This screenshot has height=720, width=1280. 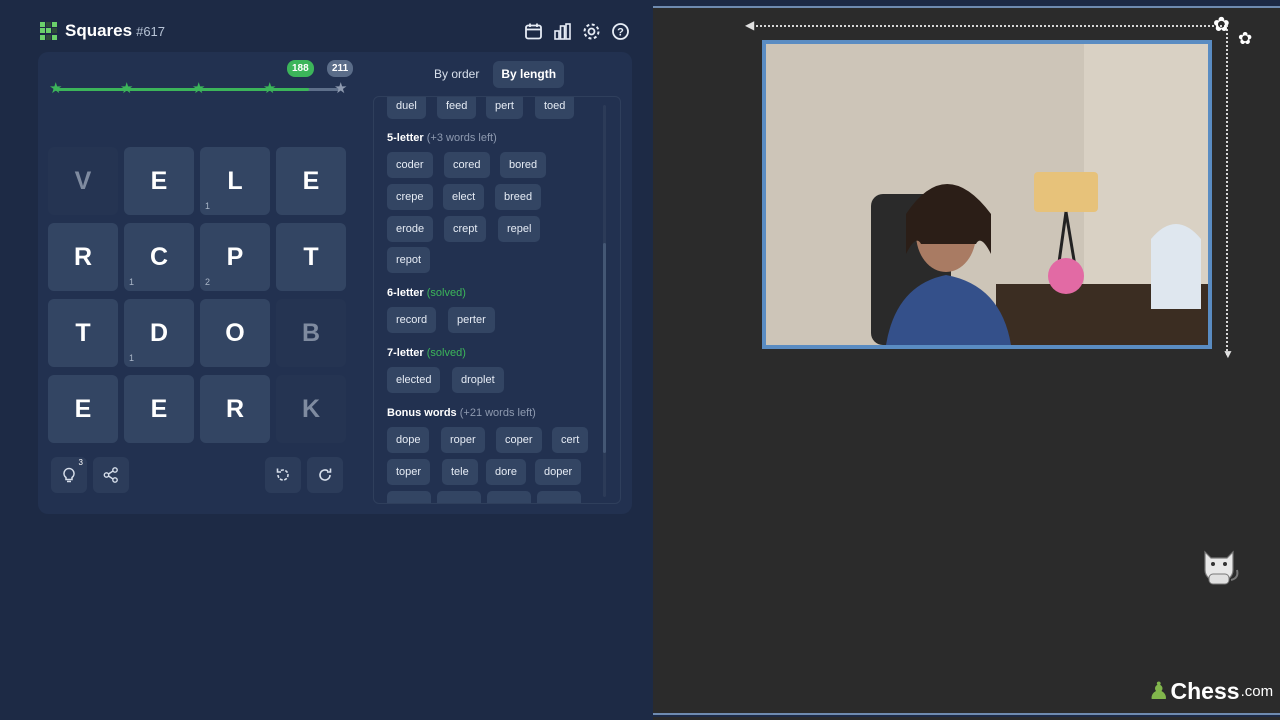 What do you see at coordinates (159, 333) in the screenshot?
I see `grid-tile: D1` at bounding box center [159, 333].